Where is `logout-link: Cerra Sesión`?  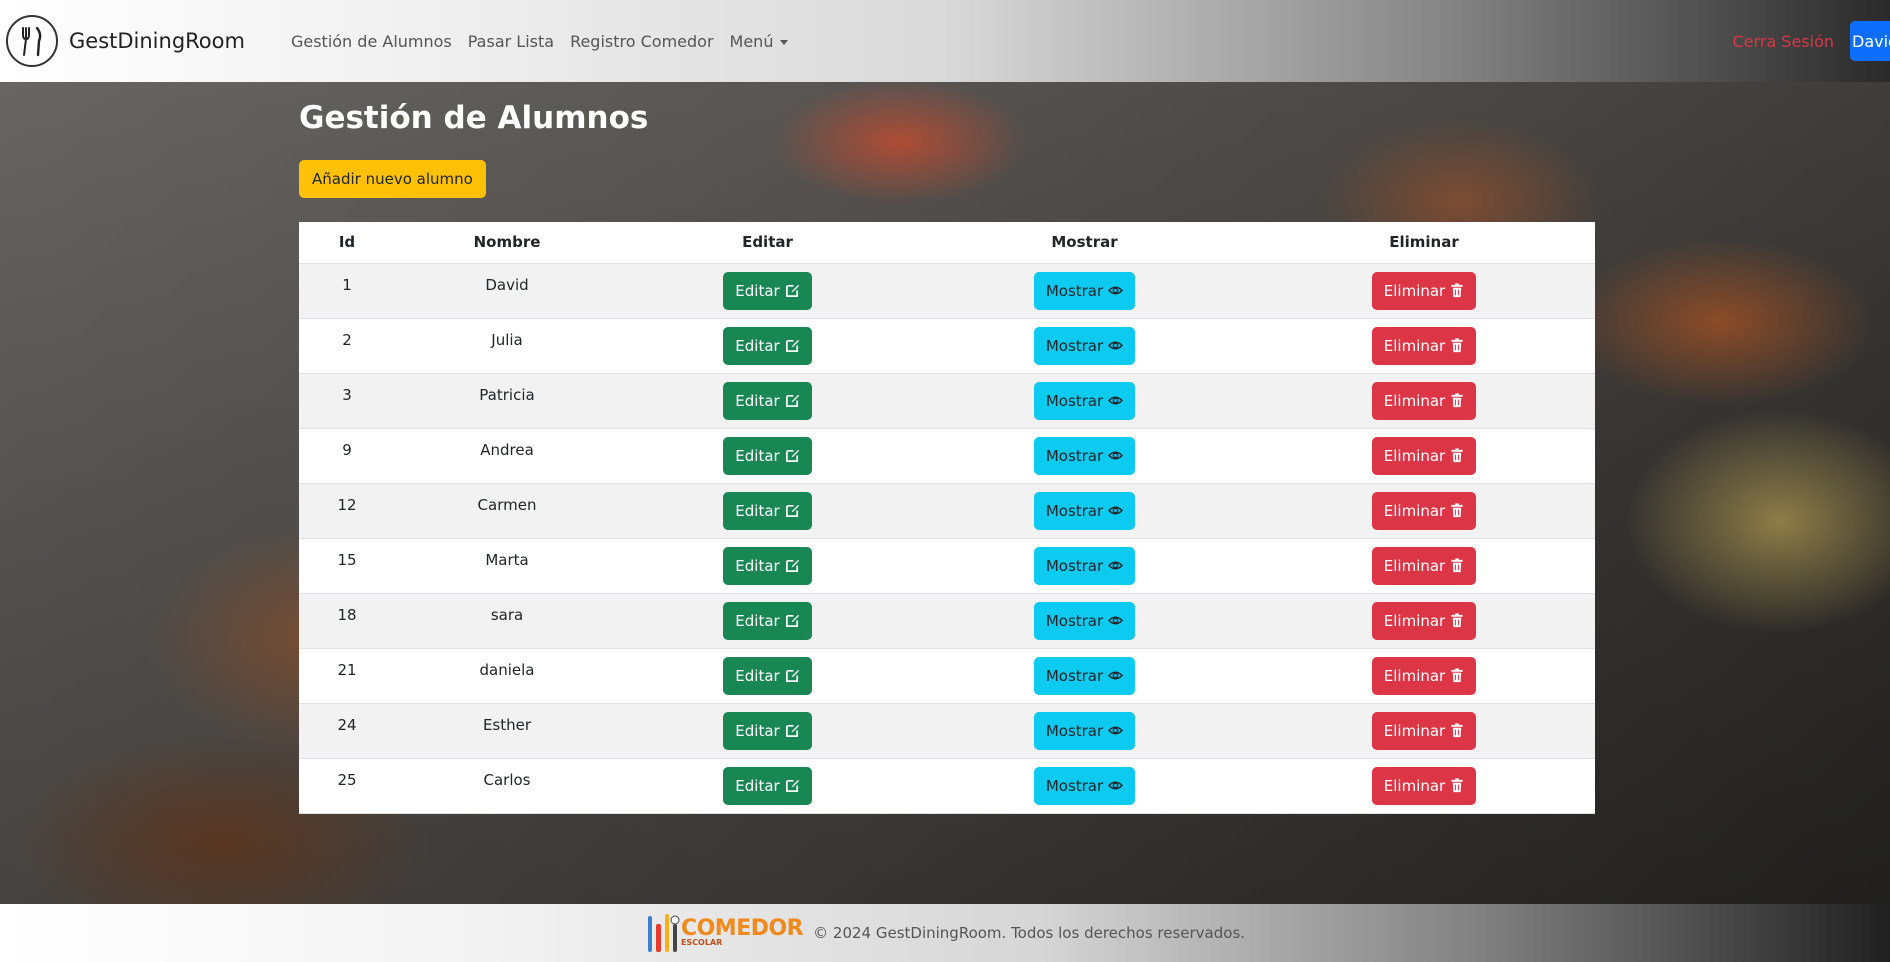
logout-link: Cerra Sesión is located at coordinates (1784, 41).